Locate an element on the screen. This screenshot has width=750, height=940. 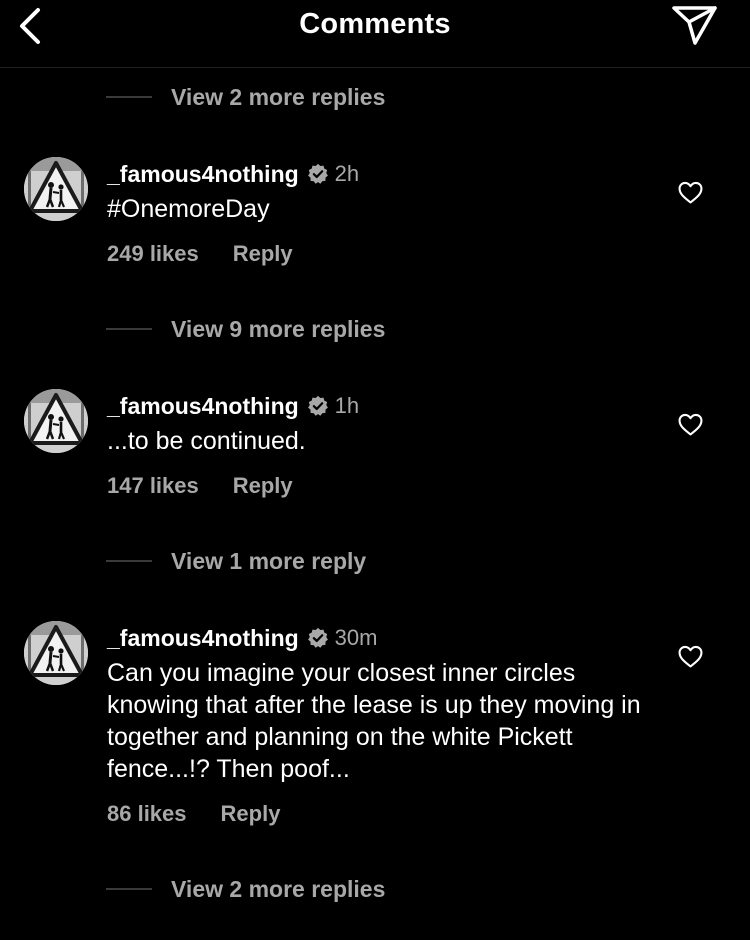
comment-header: _famous4nothing 30m is located at coordinates (242, 638).